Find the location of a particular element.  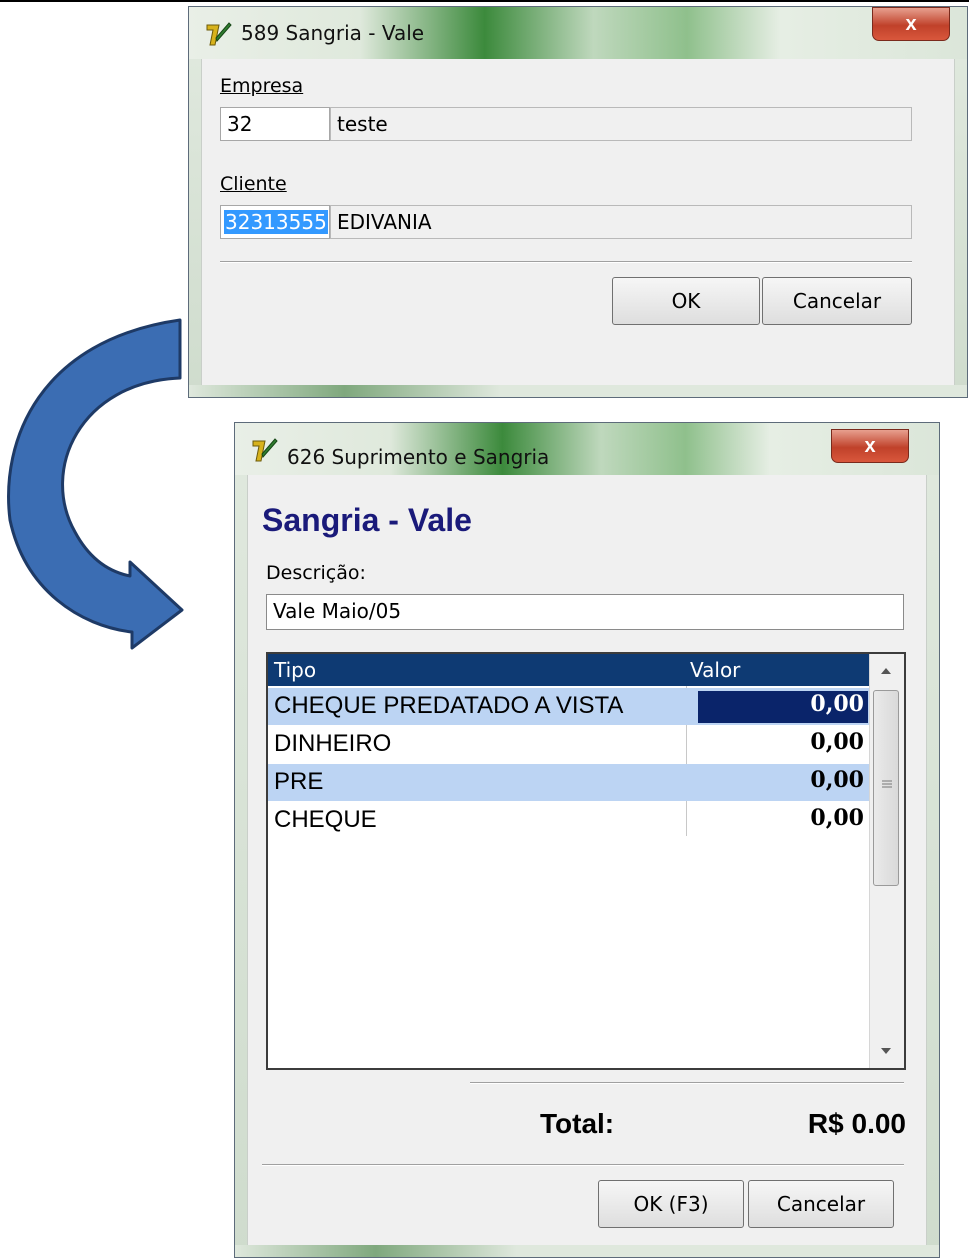

vertical-scrollbar is located at coordinates (886, 861).